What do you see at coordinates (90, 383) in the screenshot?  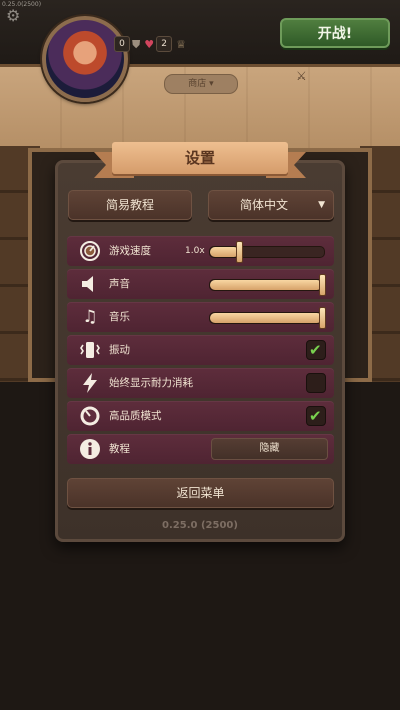 I see `lightning-icon` at bounding box center [90, 383].